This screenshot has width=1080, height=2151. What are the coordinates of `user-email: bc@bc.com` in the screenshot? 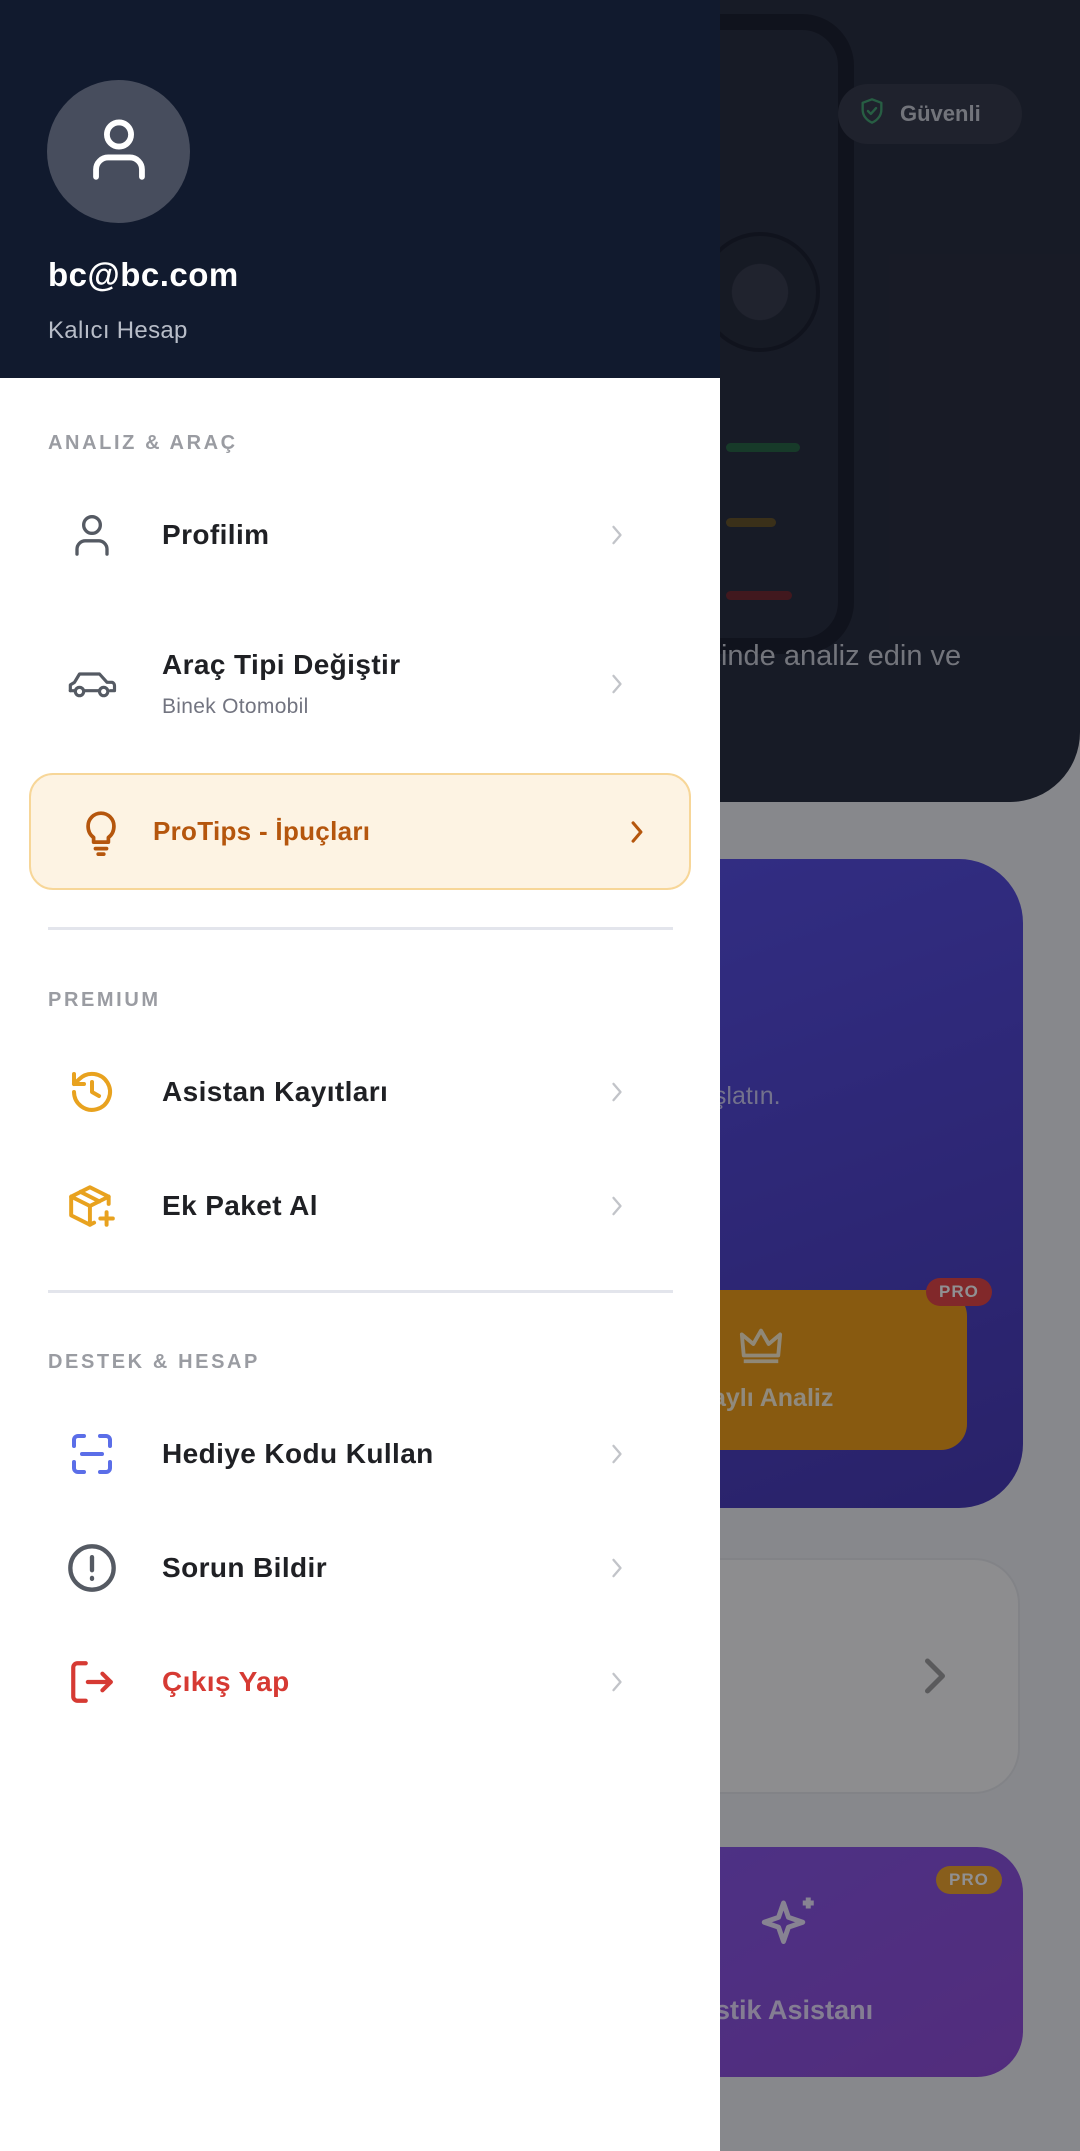 It's located at (143, 274).